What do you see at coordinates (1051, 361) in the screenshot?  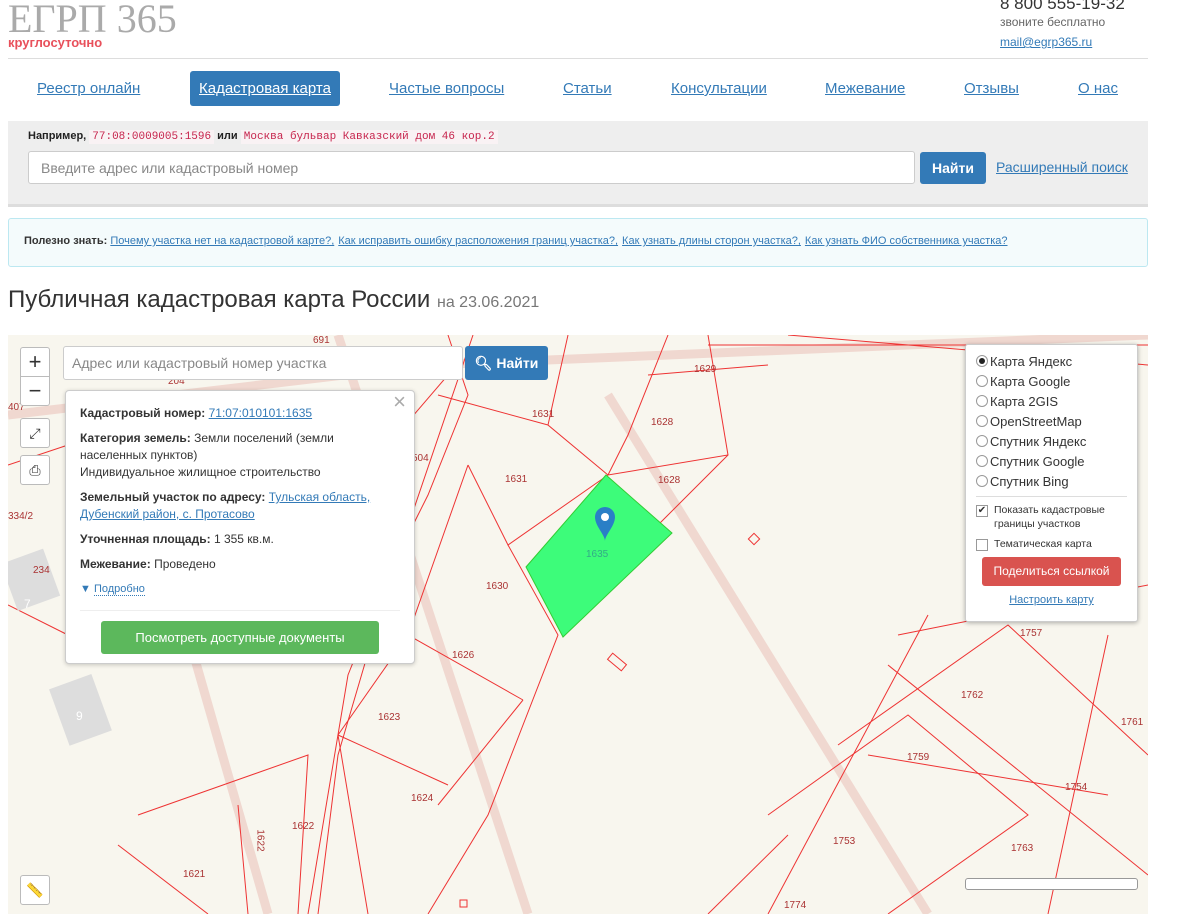 I see `layer-option: Карта Яндекс` at bounding box center [1051, 361].